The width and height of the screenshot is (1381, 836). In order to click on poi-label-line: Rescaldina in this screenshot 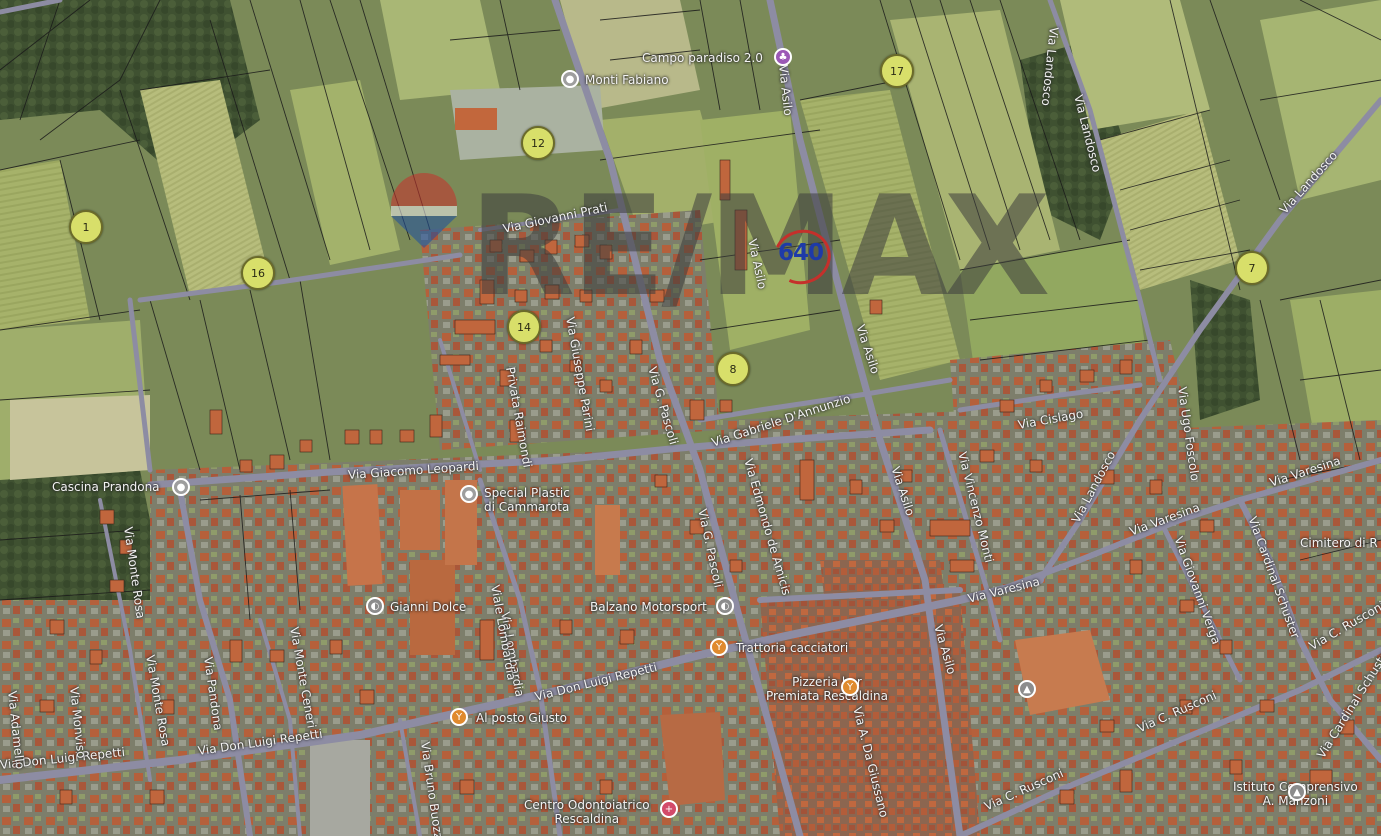, I will do `click(587, 819)`.